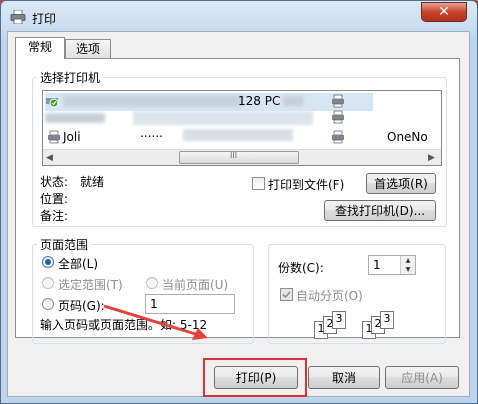 The height and width of the screenshot is (404, 478). What do you see at coordinates (329, 296) in the screenshot?
I see `collate-label: 自动分页(O)` at bounding box center [329, 296].